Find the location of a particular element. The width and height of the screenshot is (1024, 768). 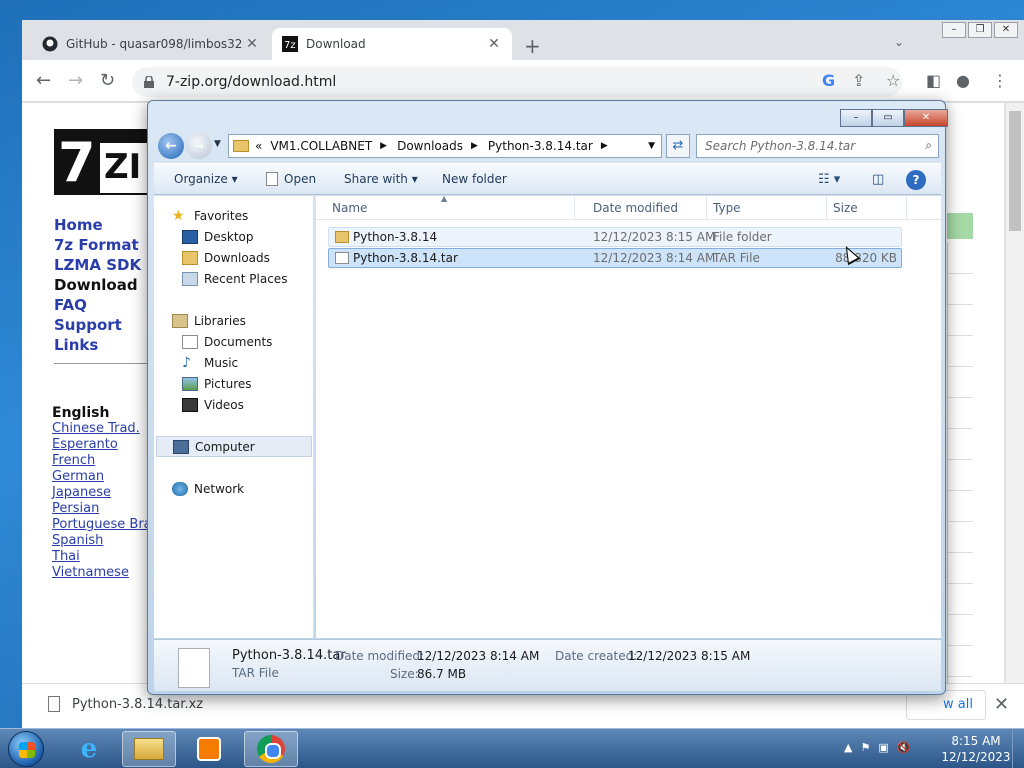

forward-arrow-icon: → is located at coordinates (75, 80).